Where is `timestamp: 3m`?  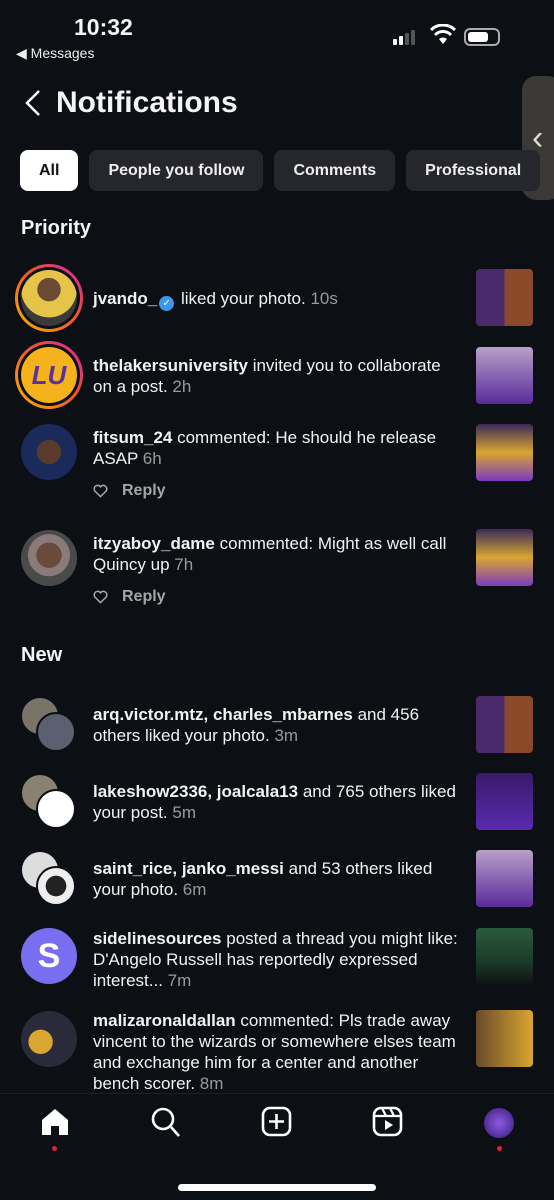
timestamp: 3m is located at coordinates (286, 735).